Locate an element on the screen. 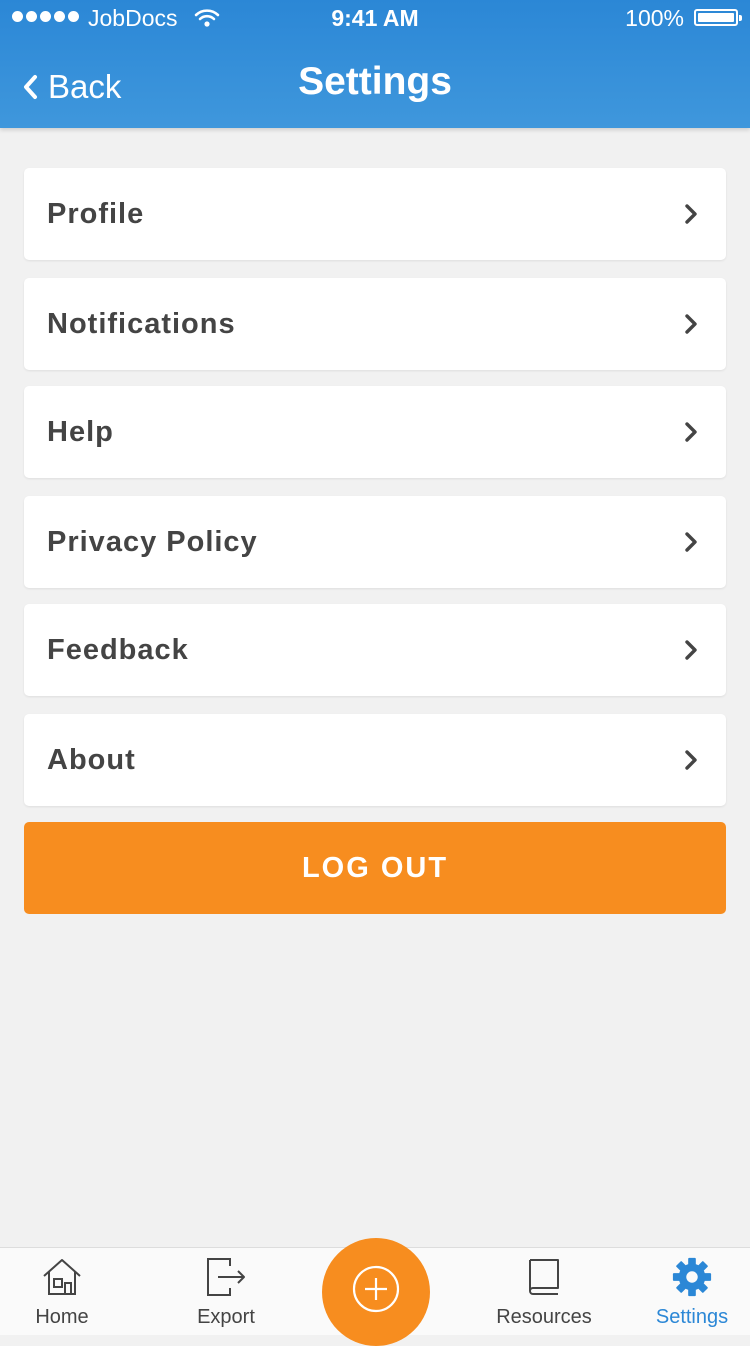  gear-icon is located at coordinates (692, 1279).